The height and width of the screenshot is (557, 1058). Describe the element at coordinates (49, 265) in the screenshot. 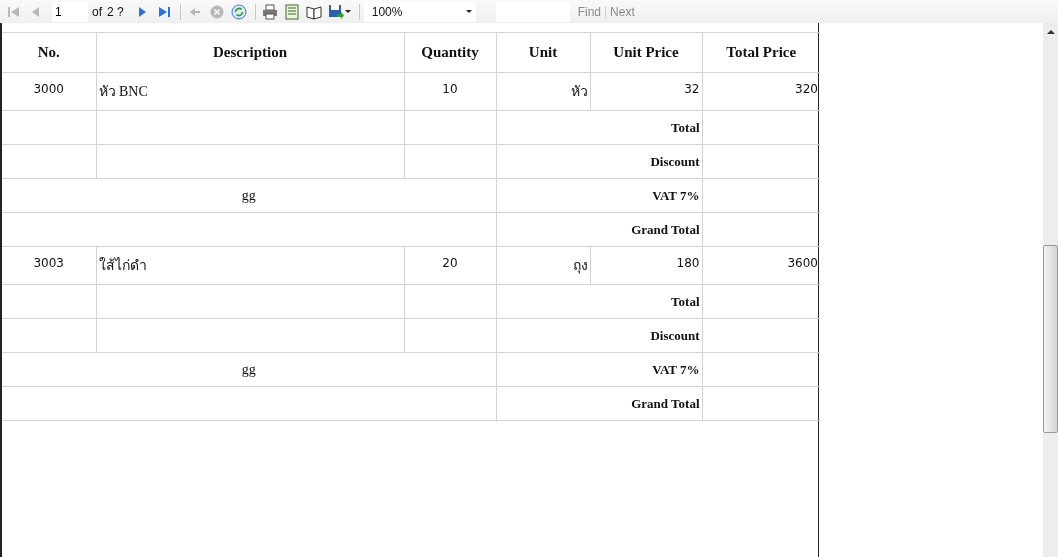

I see `table-cell: 3003` at that location.